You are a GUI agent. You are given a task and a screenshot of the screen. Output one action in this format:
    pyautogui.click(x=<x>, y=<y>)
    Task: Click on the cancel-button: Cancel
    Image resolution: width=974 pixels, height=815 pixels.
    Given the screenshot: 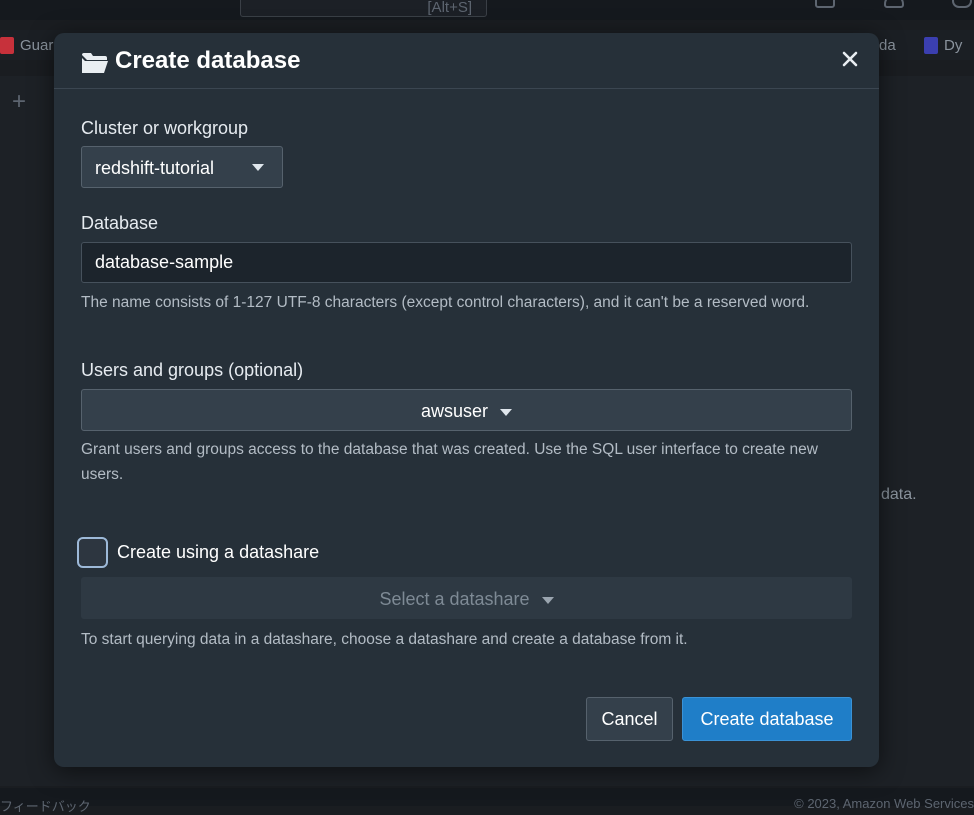 What is the action you would take?
    pyautogui.click(x=629, y=719)
    